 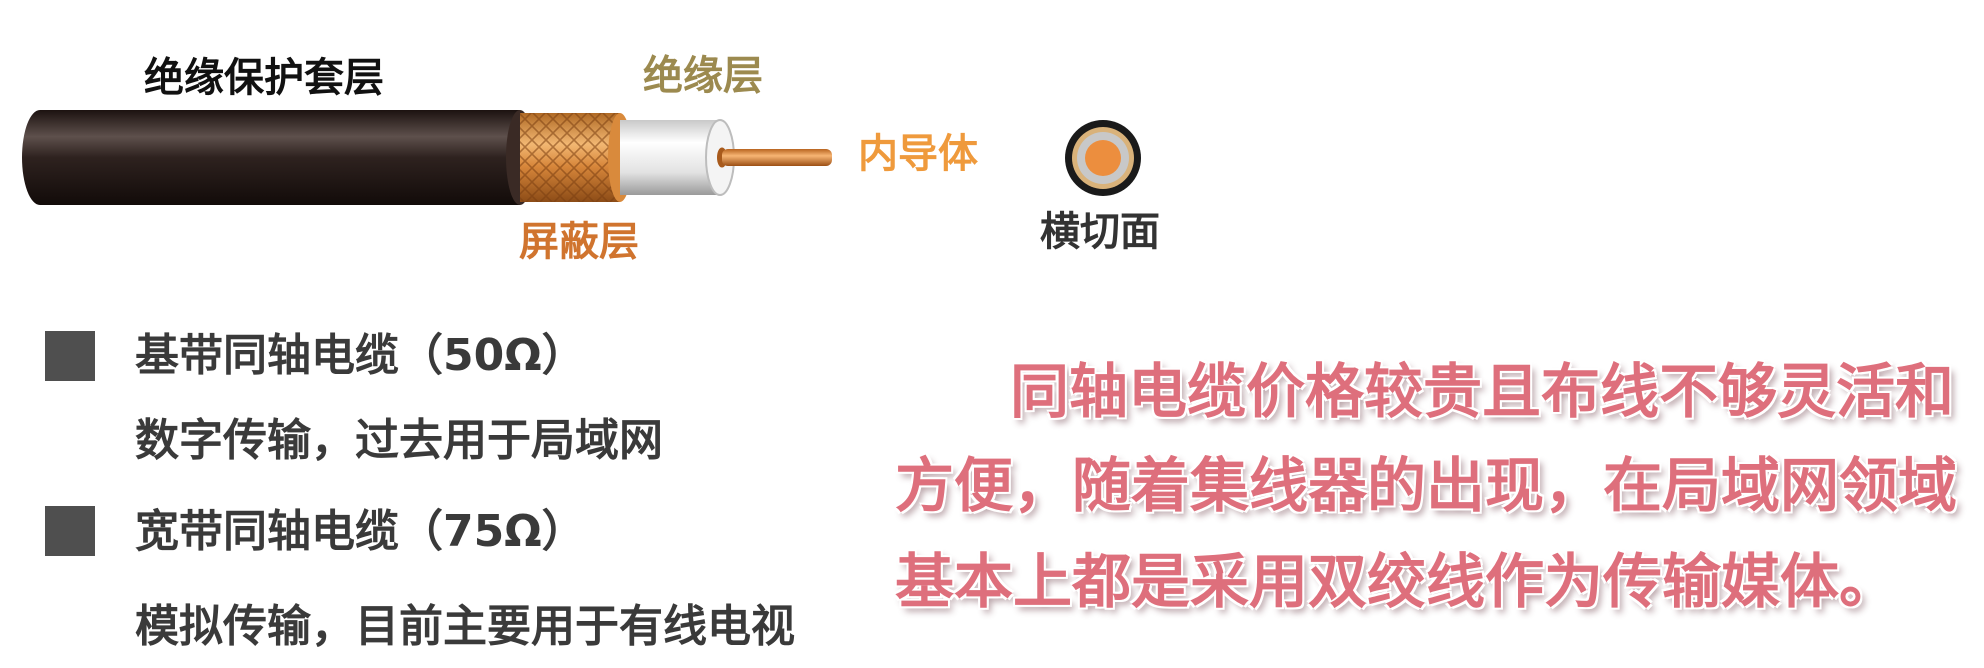 I want to click on note-line: 同轴电缆价格较贵且布线不够灵活和, so click(x=1482, y=391).